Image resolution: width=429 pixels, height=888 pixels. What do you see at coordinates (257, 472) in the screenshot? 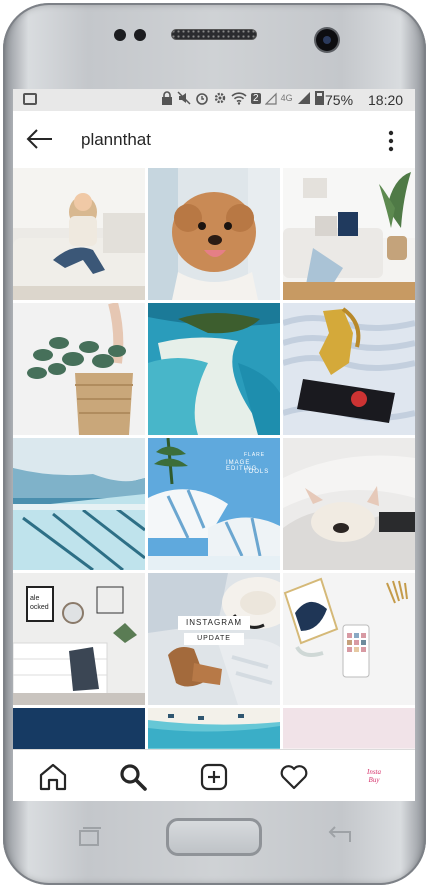
I see `tile-caption-3: TOOLS` at bounding box center [257, 472].